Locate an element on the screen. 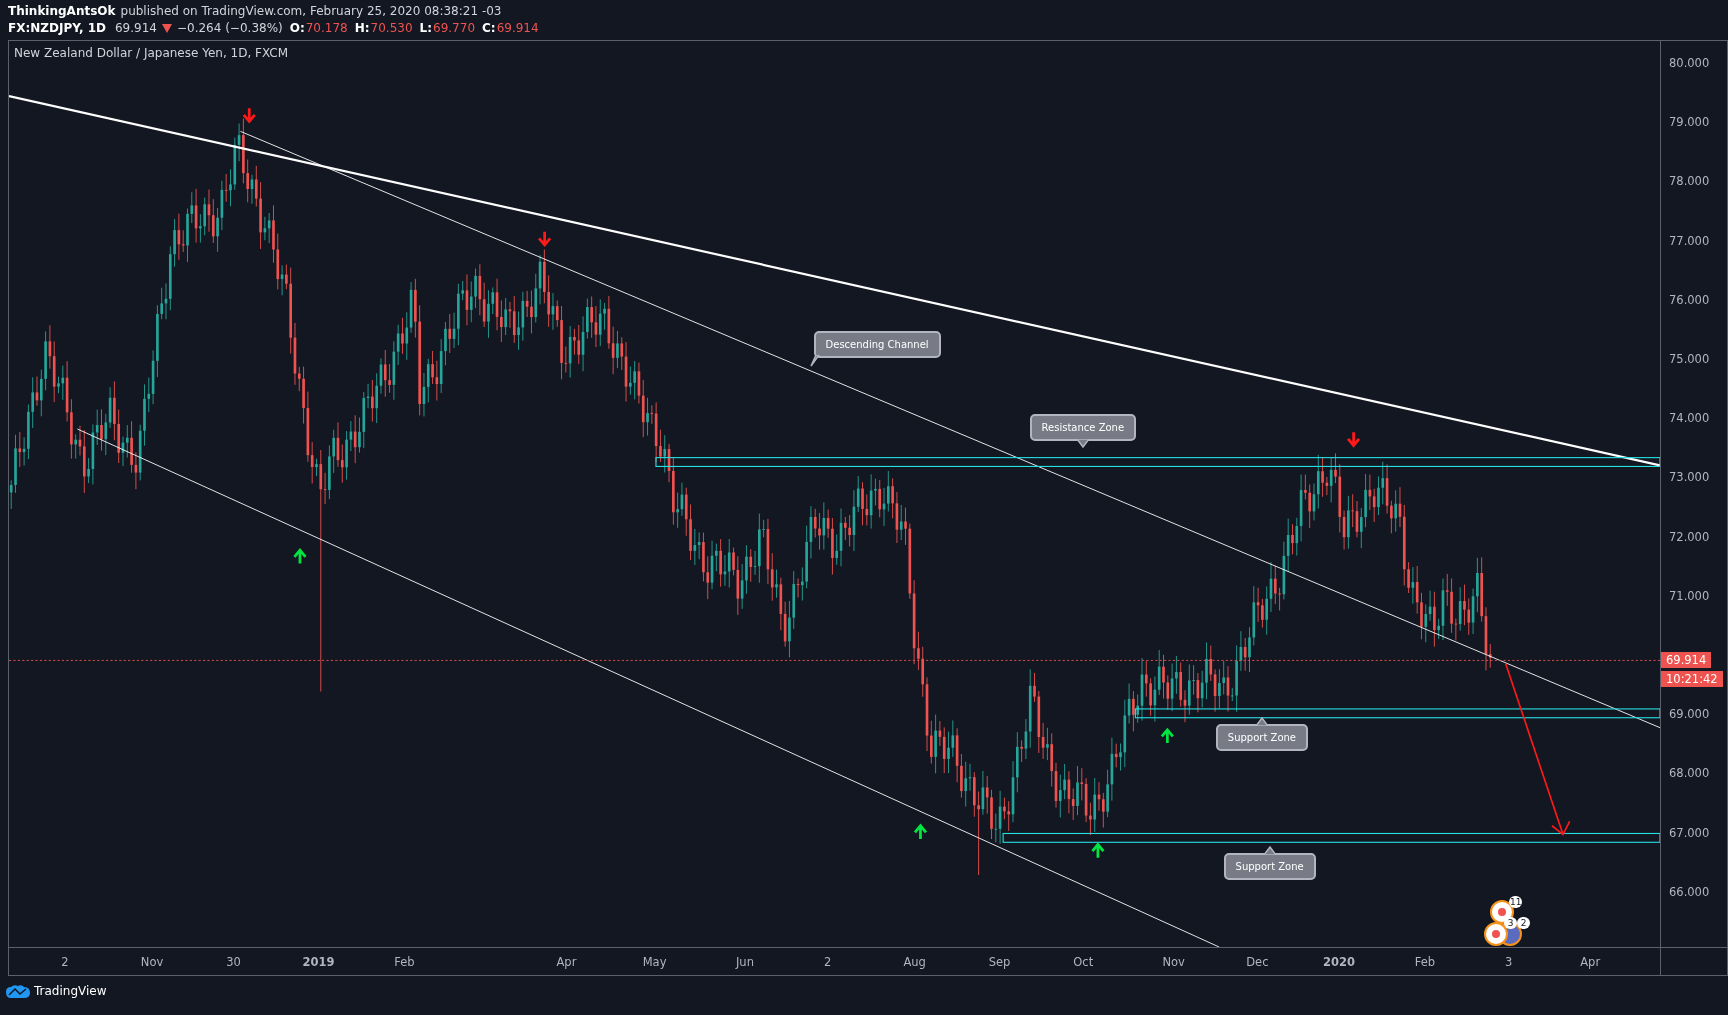 The height and width of the screenshot is (1015, 1728). symbol-label: FX:NZDJPY, 1D is located at coordinates (57, 28).